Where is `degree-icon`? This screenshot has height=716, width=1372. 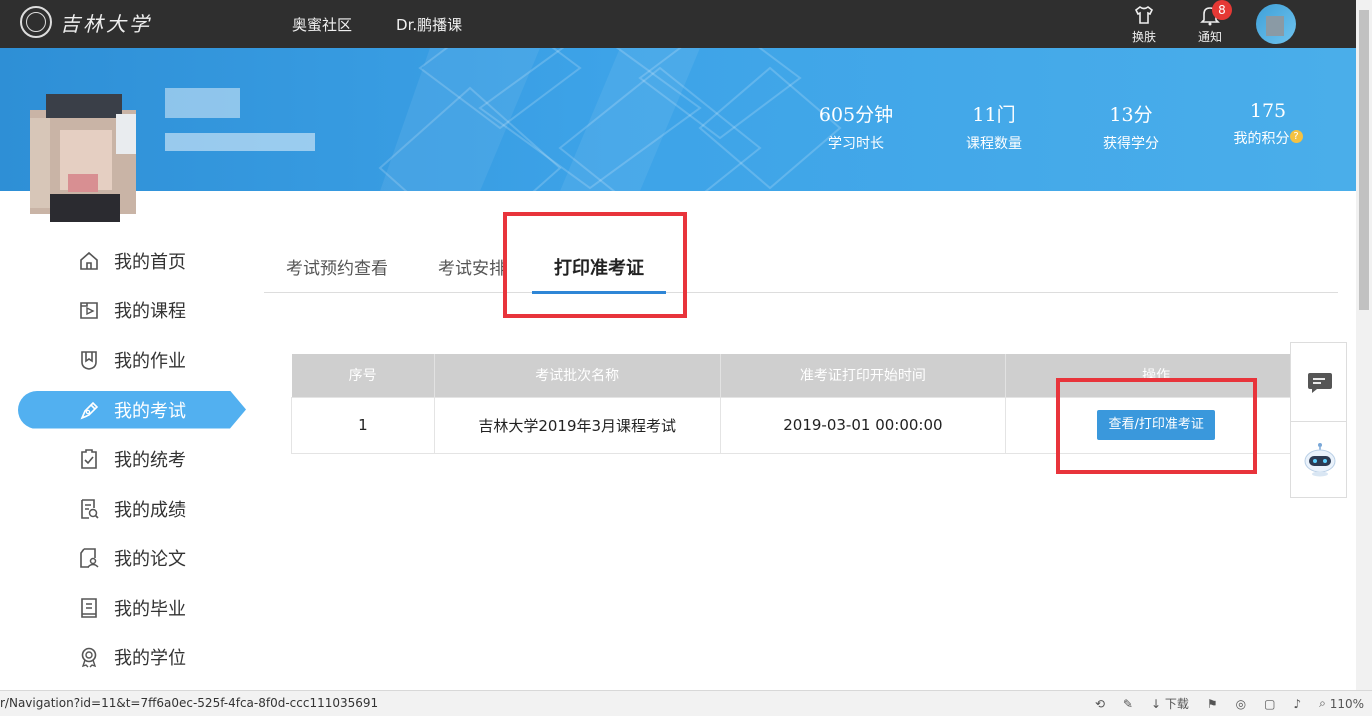
degree-icon is located at coordinates (89, 657).